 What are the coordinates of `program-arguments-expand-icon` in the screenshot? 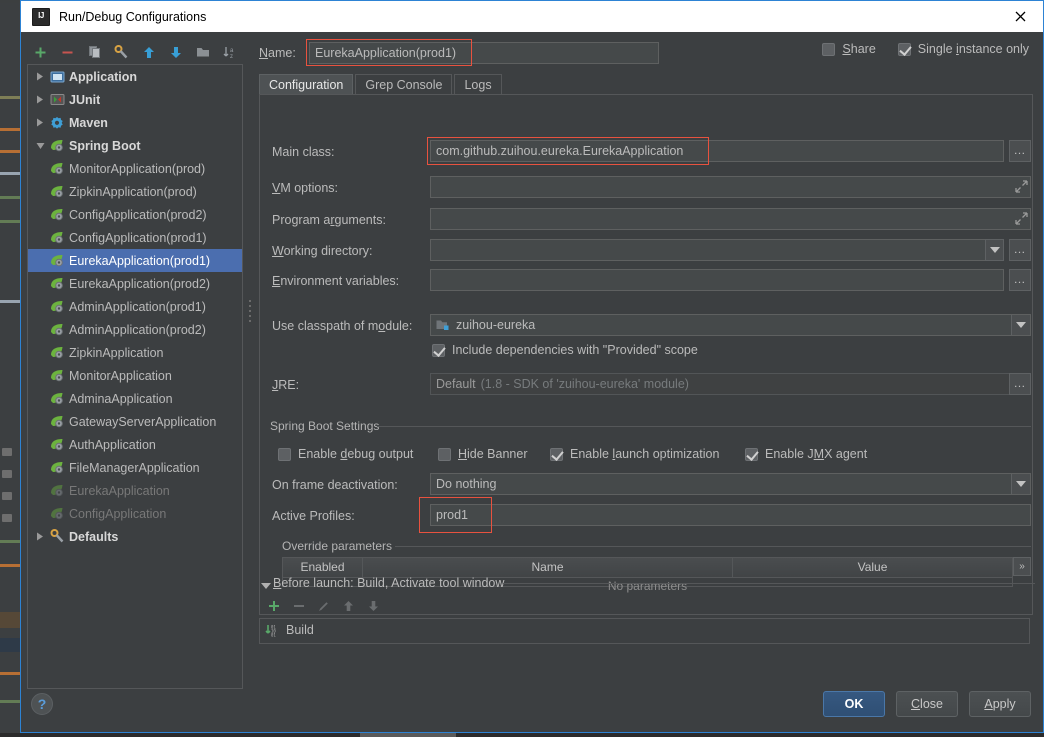 It's located at (1021, 220).